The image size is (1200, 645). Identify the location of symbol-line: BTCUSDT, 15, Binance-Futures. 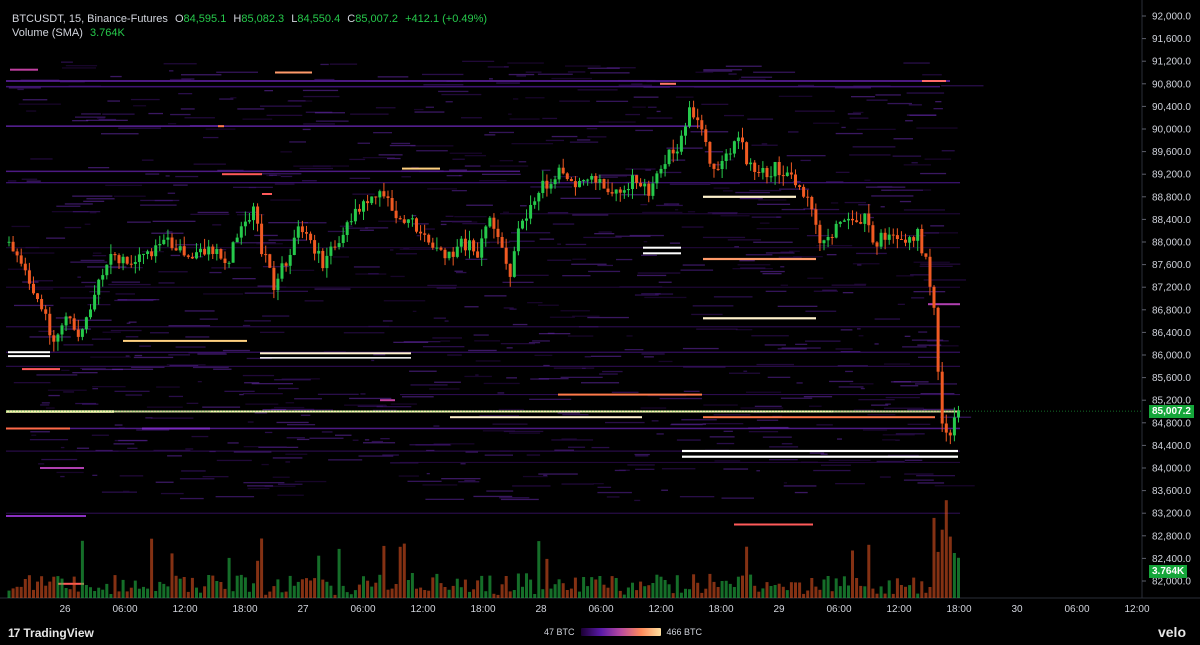
(90, 19).